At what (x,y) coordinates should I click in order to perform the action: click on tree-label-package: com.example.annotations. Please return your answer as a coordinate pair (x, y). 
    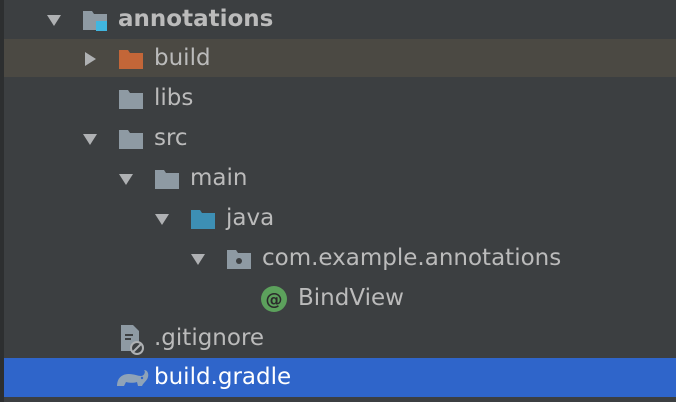
    Looking at the image, I should click on (412, 258).